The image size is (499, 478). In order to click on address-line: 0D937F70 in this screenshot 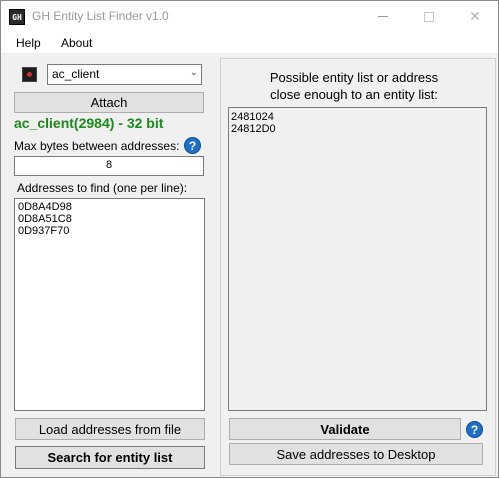, I will do `click(44, 231)`.